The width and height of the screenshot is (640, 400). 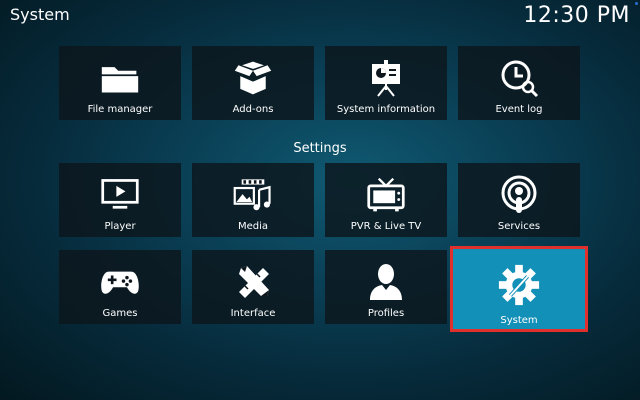 I want to click on tile-label: Interface, so click(x=253, y=313).